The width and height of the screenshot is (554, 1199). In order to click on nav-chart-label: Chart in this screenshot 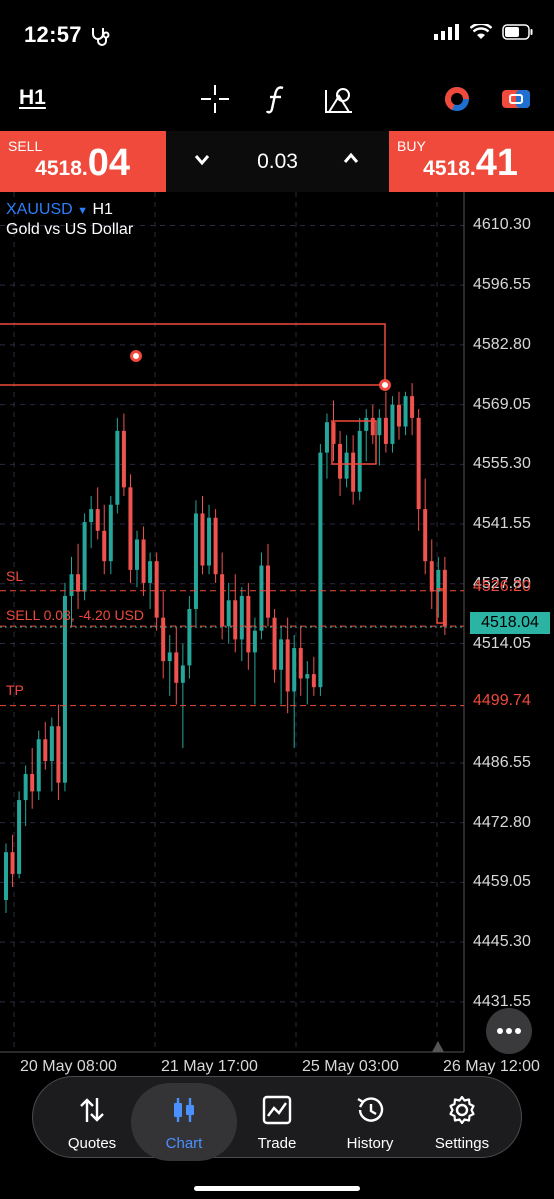, I will do `click(184, 1143)`.